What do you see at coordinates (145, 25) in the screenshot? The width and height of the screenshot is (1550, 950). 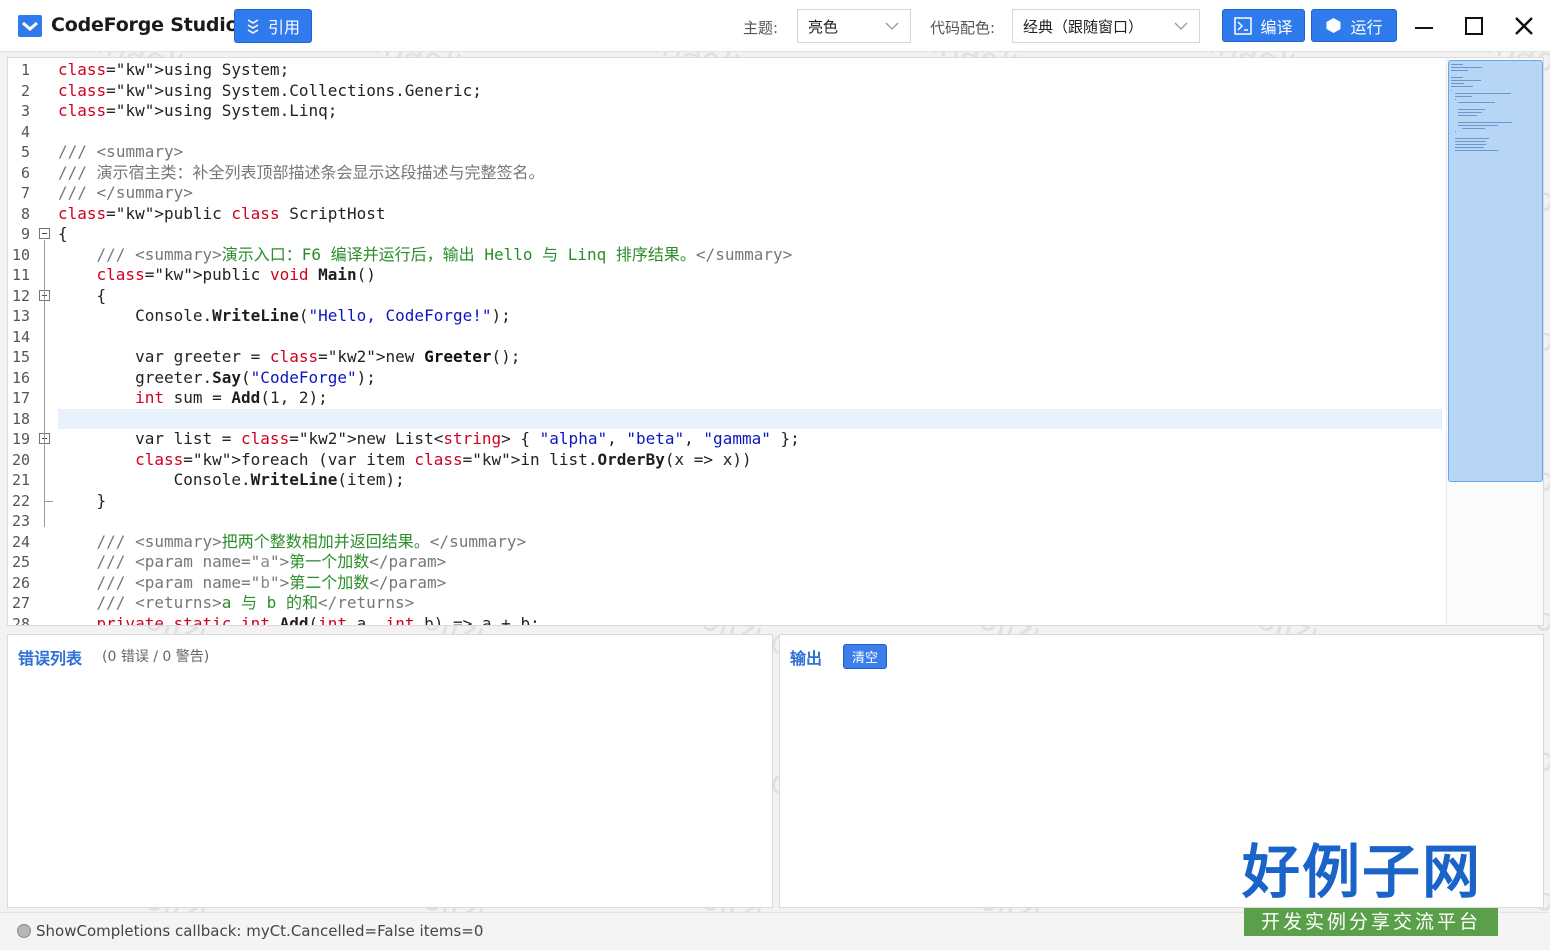 I see `app-title: CodeForge Studio` at bounding box center [145, 25].